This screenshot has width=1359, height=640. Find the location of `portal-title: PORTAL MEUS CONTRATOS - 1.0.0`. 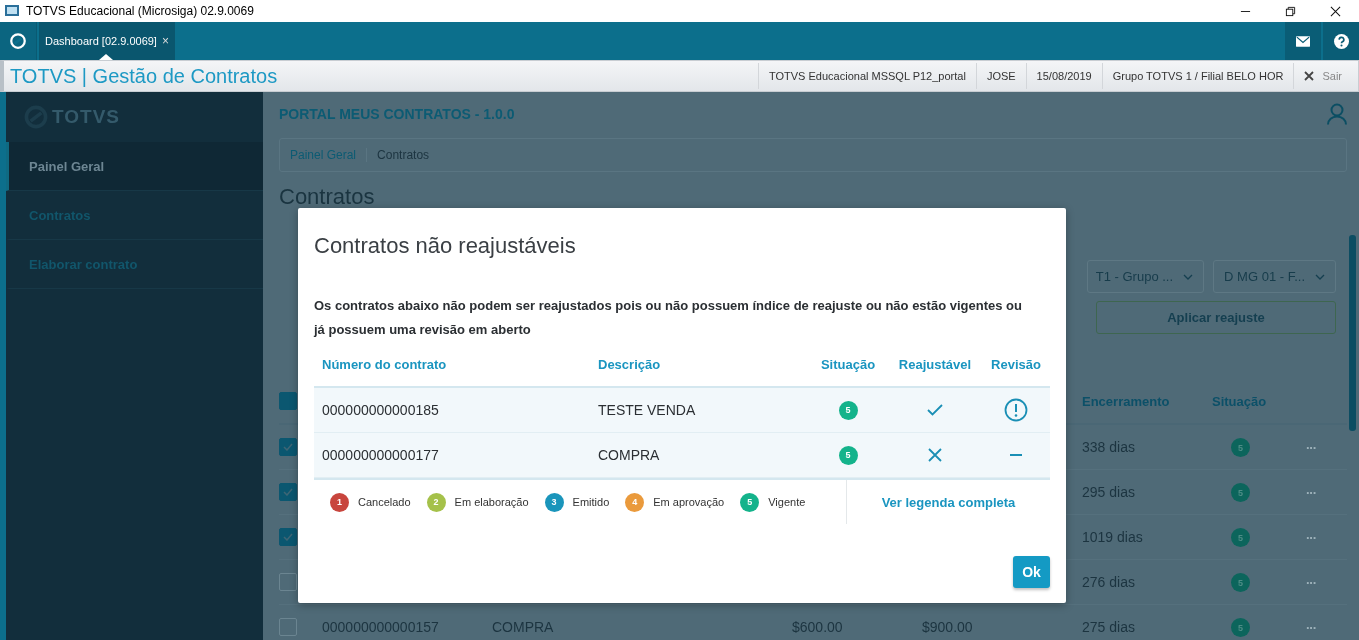

portal-title: PORTAL MEUS CONTRATOS - 1.0.0 is located at coordinates (397, 114).